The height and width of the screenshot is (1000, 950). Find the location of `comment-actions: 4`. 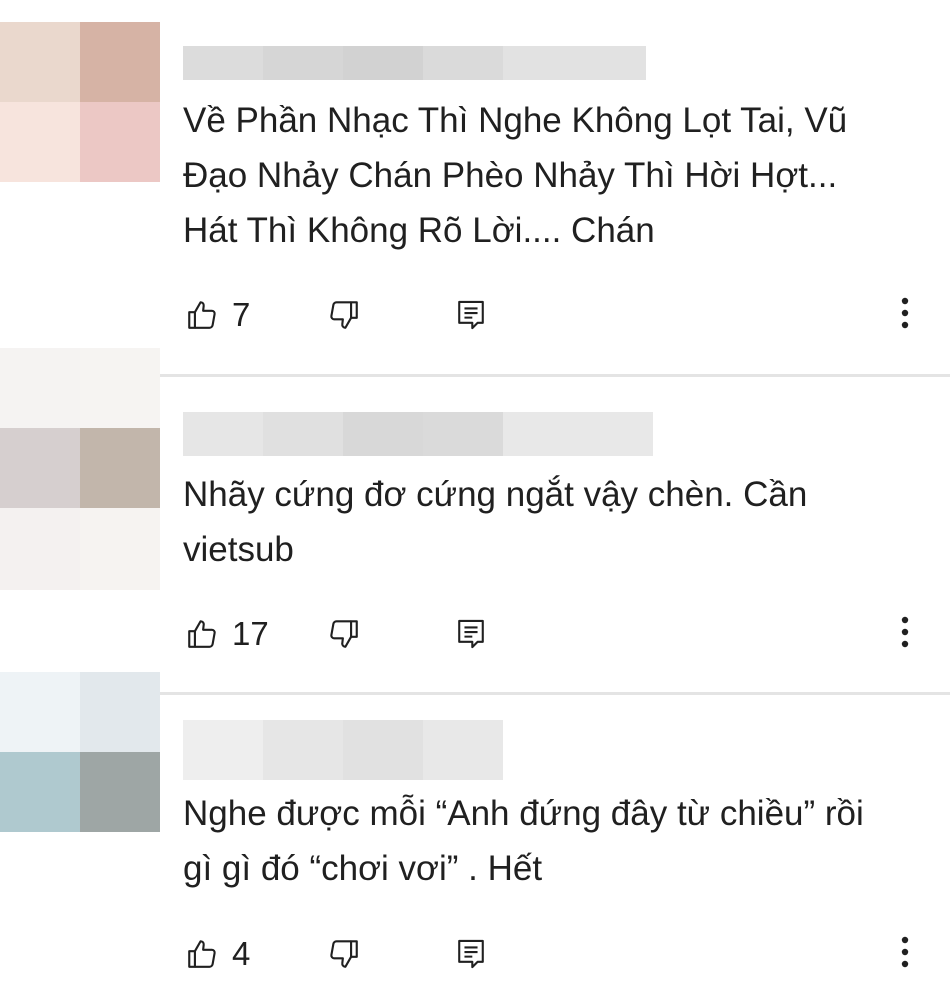

comment-actions: 4 is located at coordinates (553, 954).